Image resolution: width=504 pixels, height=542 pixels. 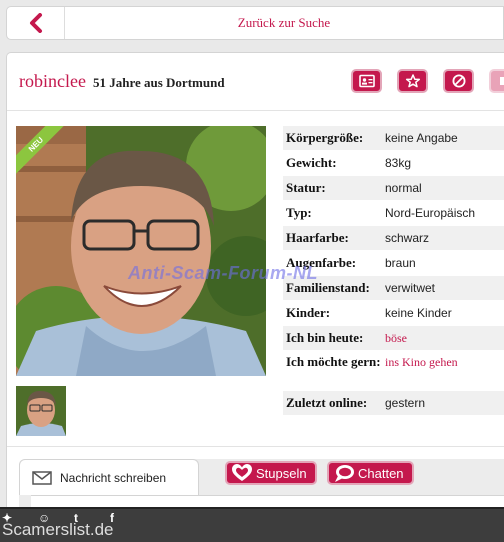 I want to click on detail-value: verwitwet, so click(x=410, y=288).